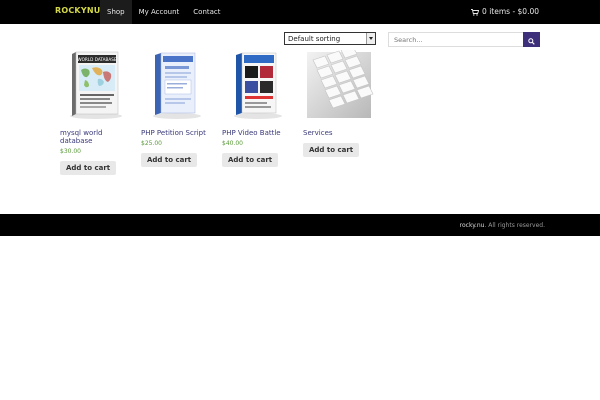 The height and width of the screenshot is (400, 600). Describe the element at coordinates (339, 84) in the screenshot. I see `product-image-keyboard` at that location.